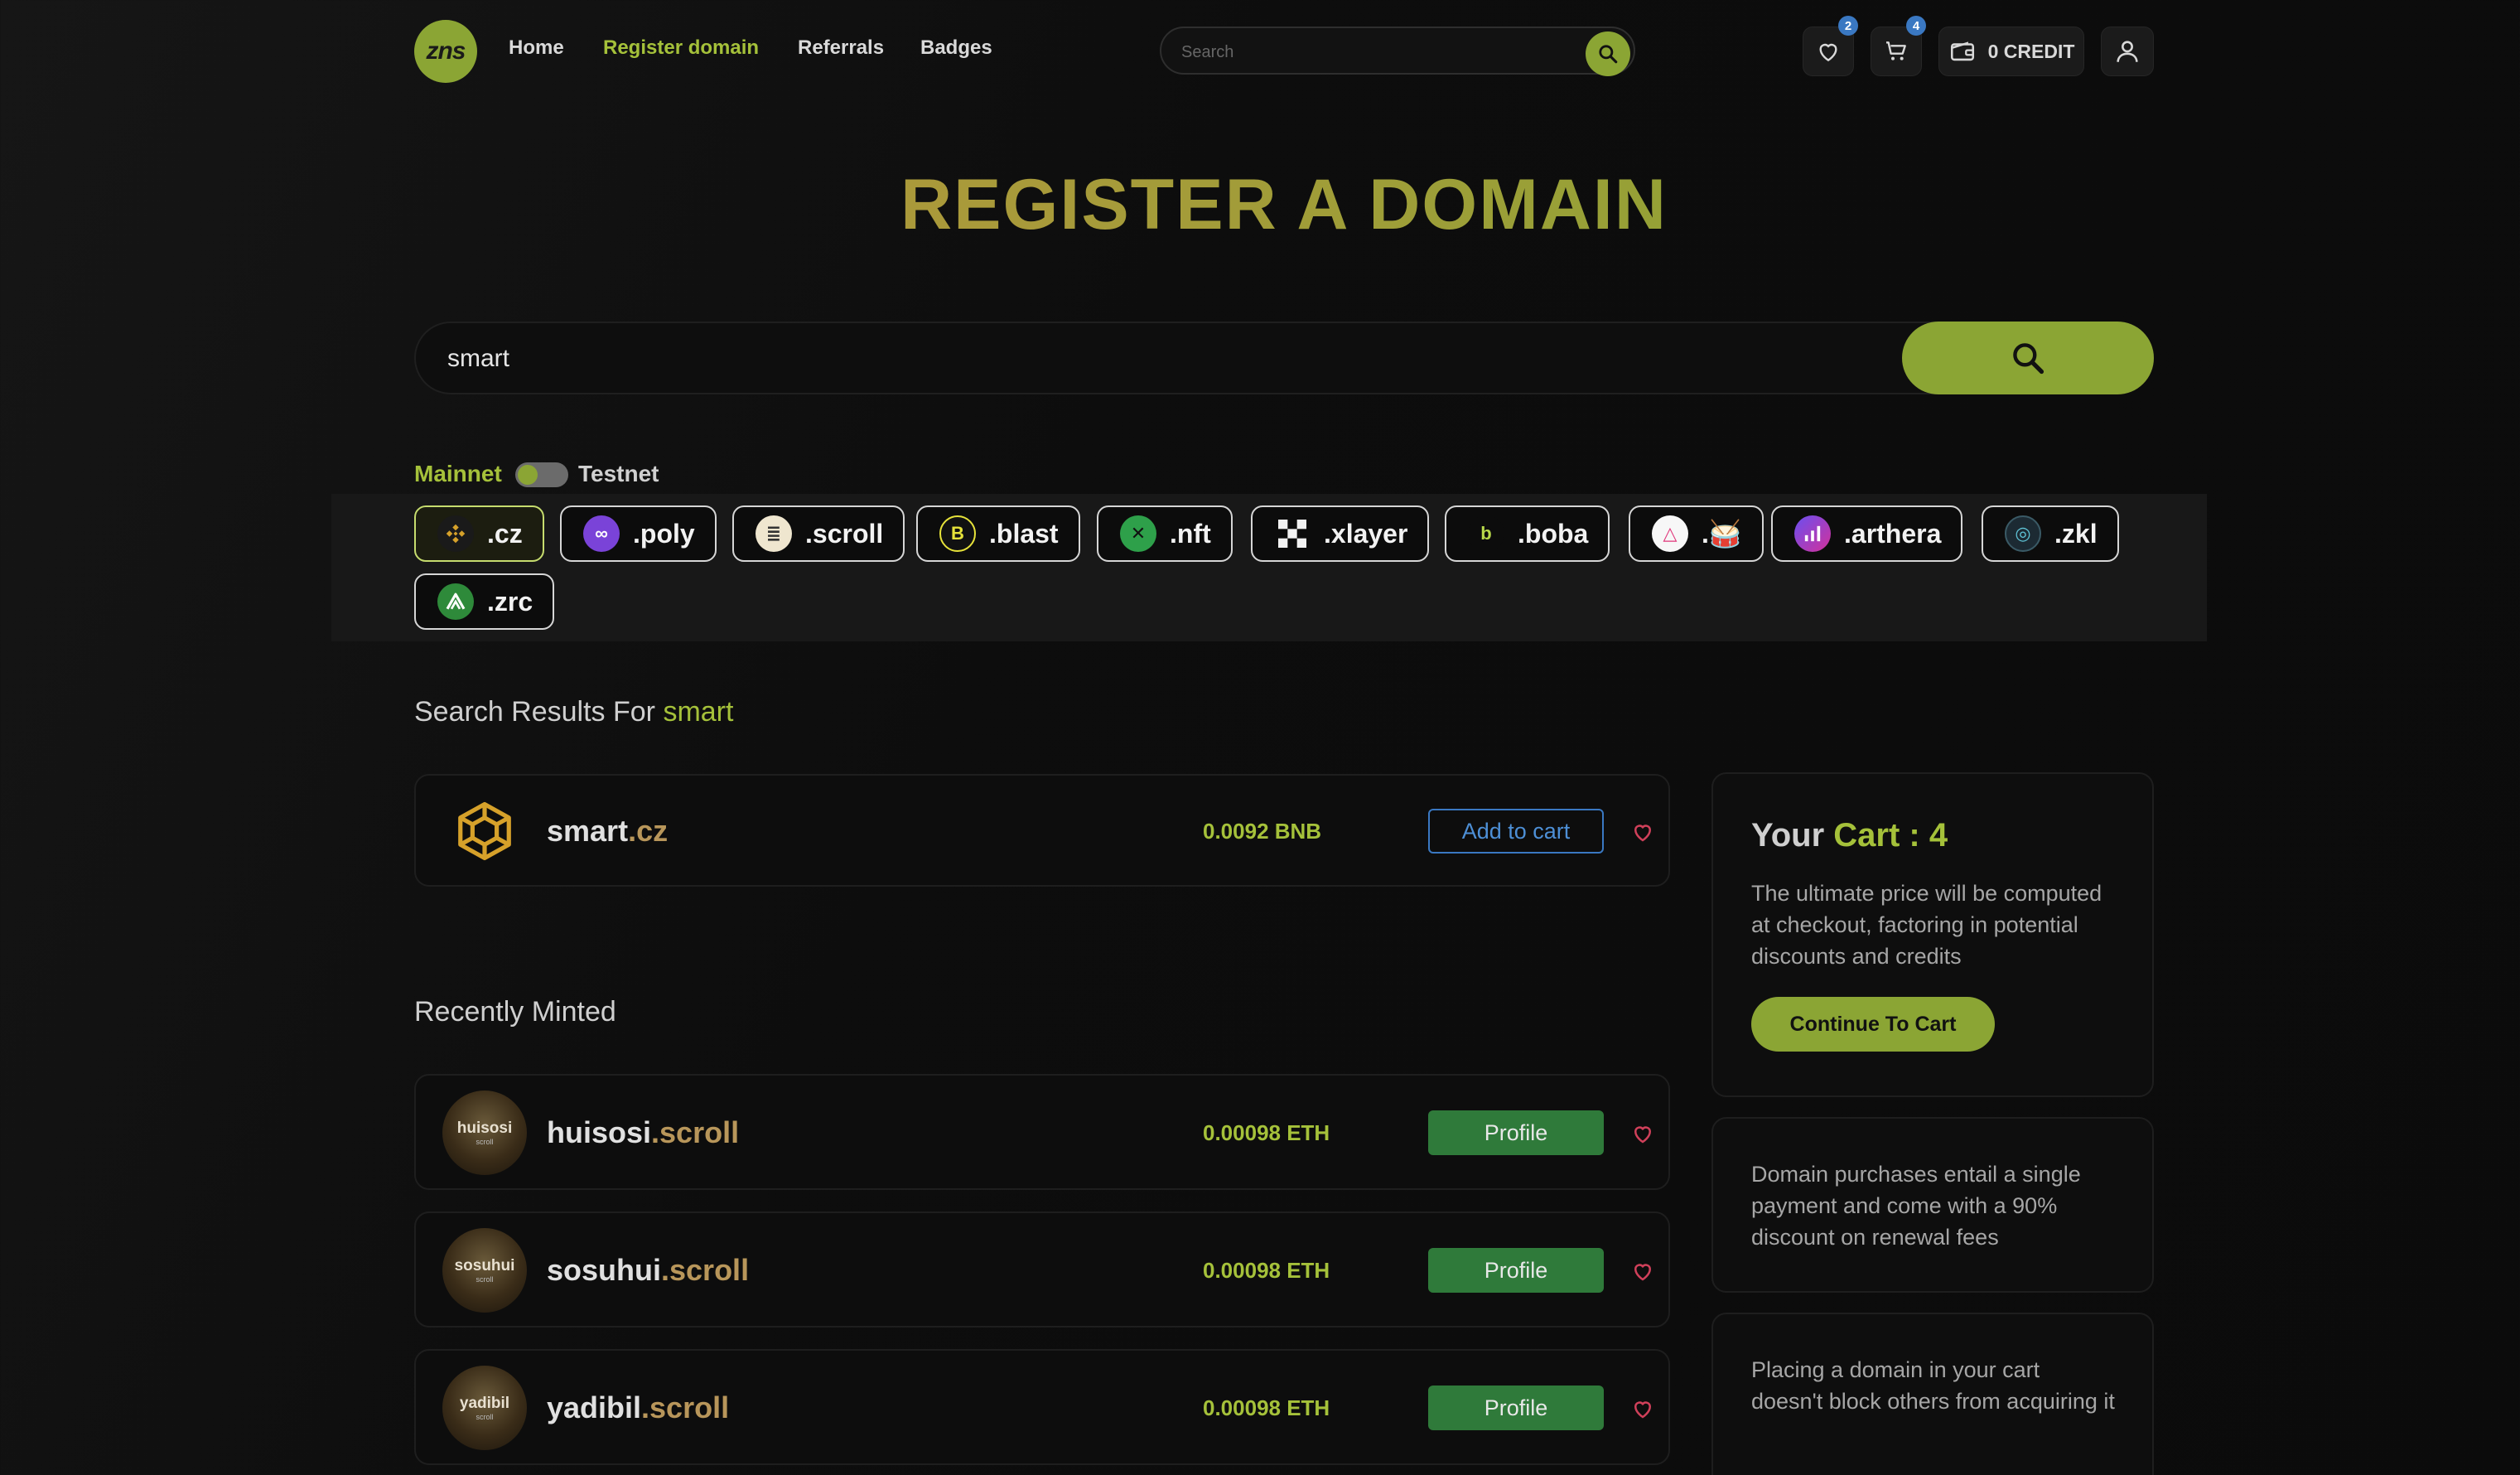 This screenshot has height=1475, width=2520. Describe the element at coordinates (698, 712) in the screenshot. I see `search-results-query: smart` at that location.